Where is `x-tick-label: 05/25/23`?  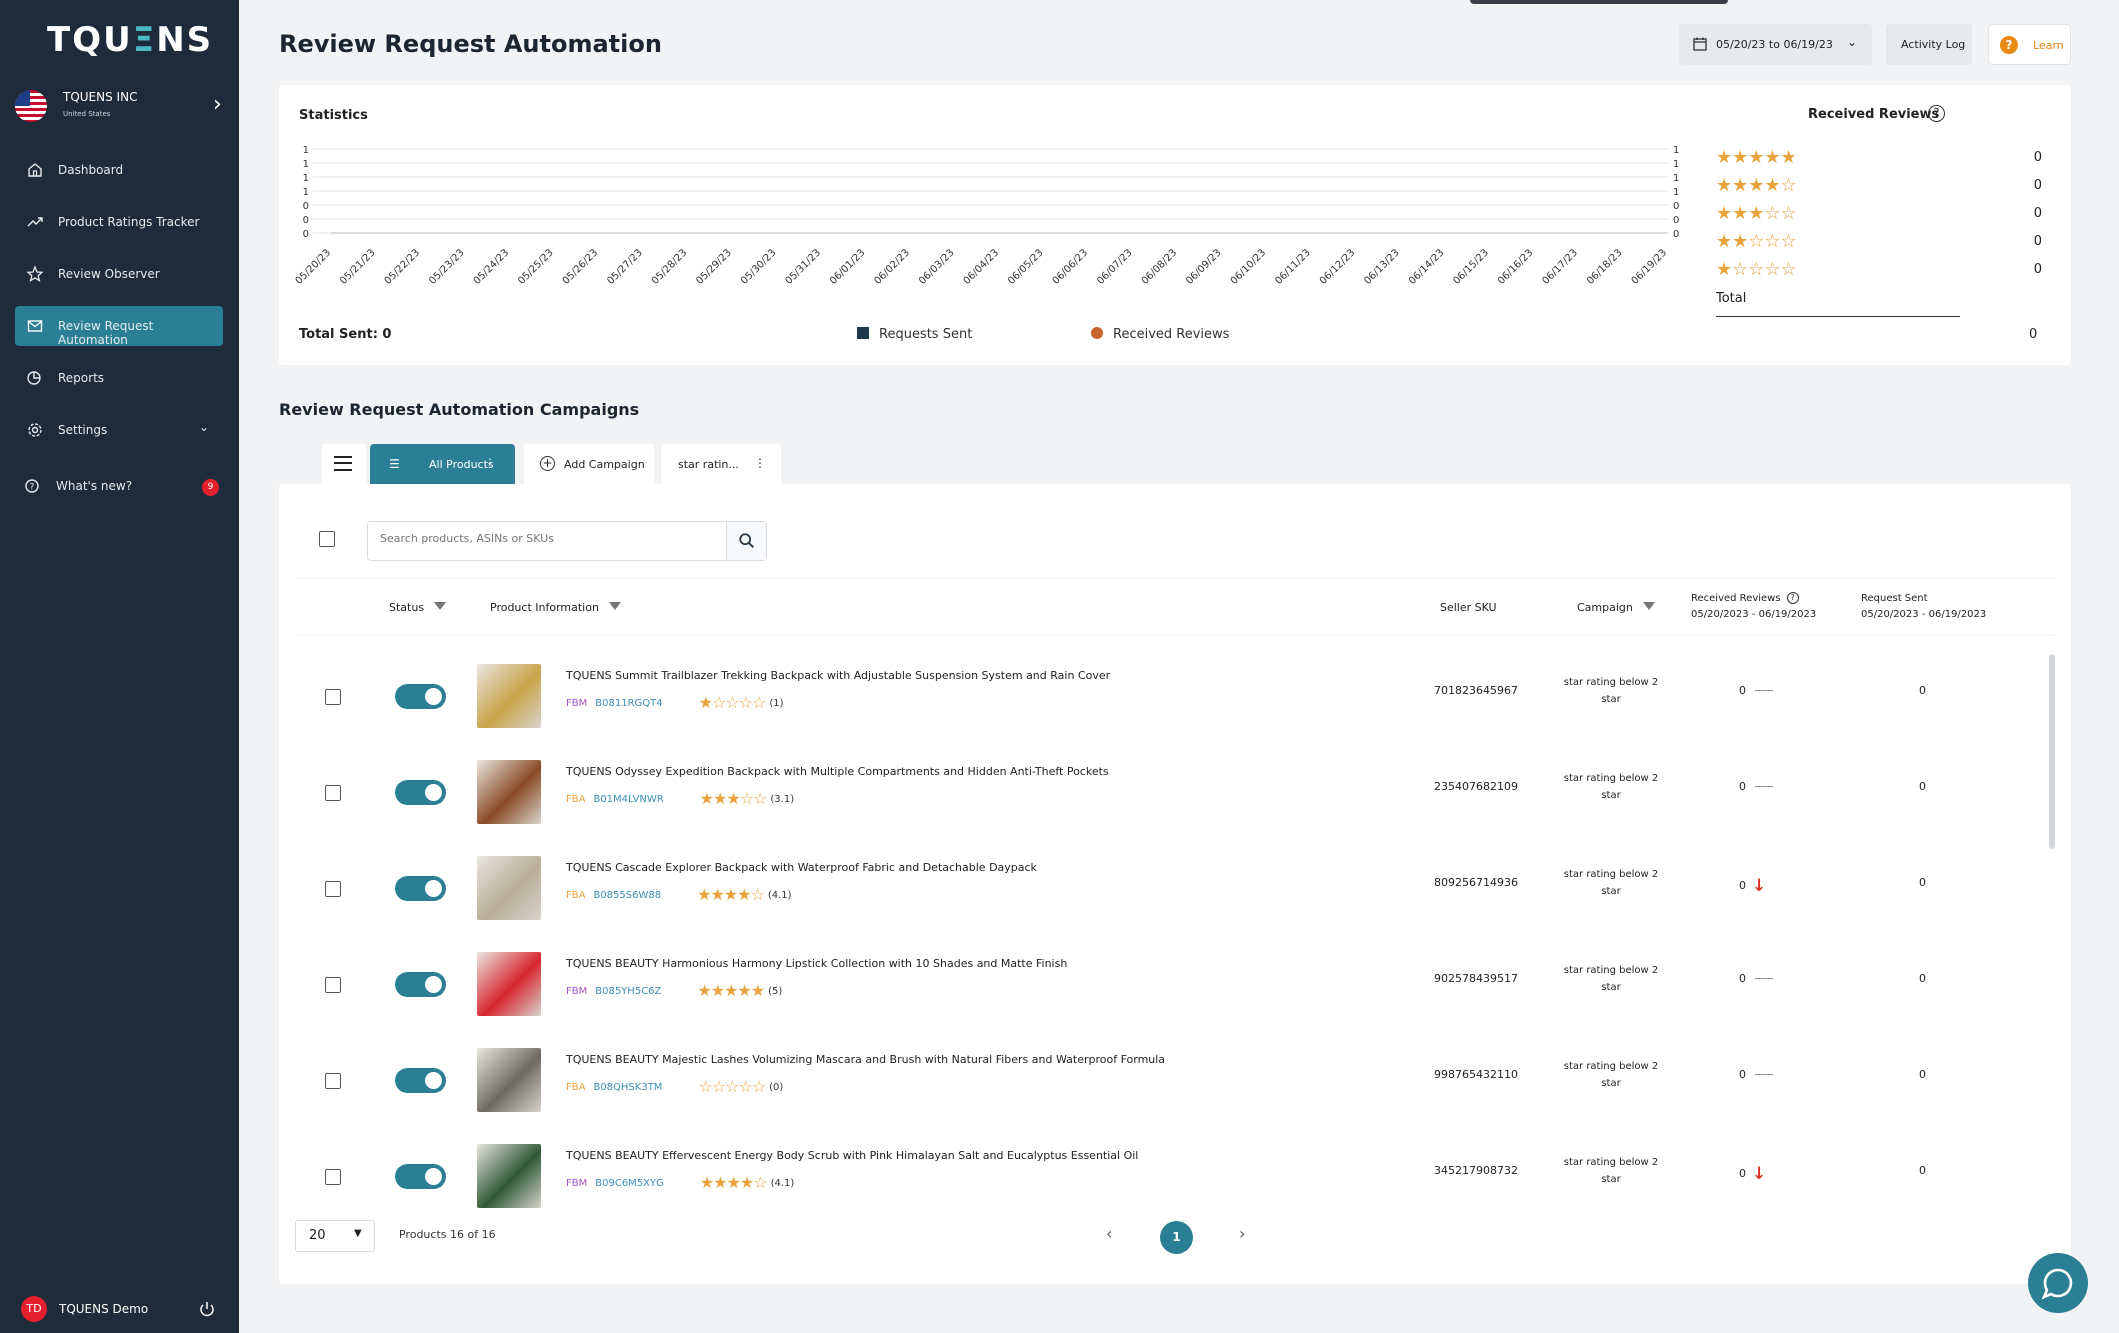
x-tick-label: 05/25/23 is located at coordinates (536, 267).